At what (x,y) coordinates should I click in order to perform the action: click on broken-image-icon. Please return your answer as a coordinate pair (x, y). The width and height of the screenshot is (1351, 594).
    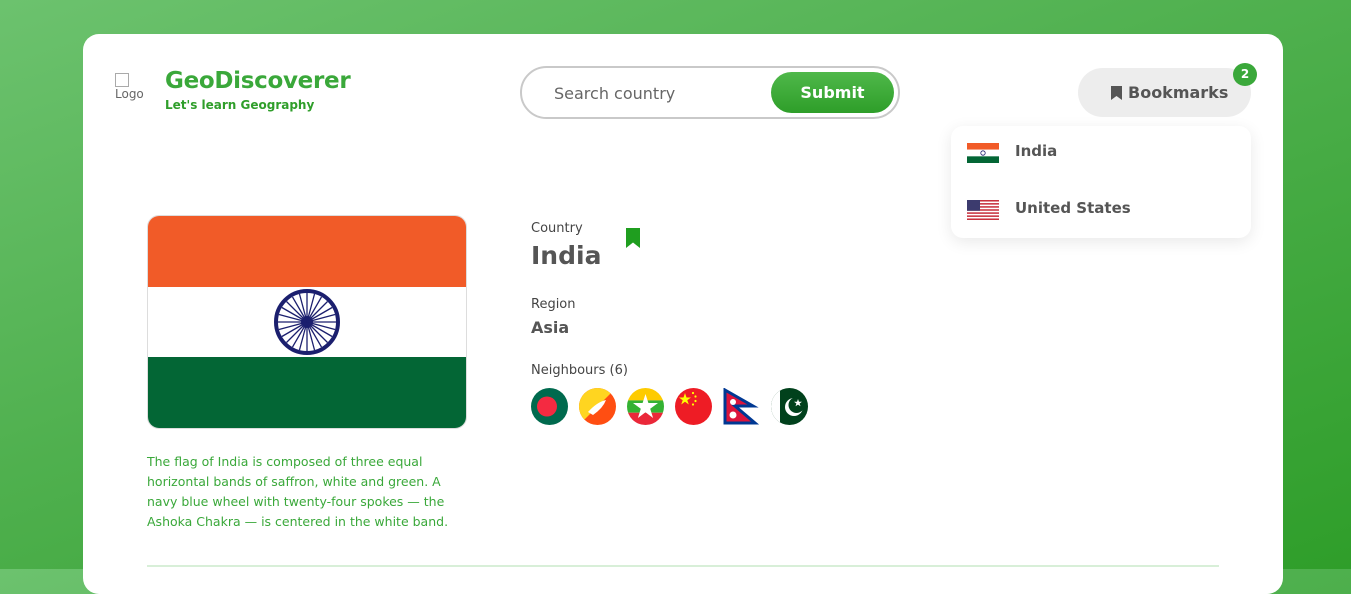
    Looking at the image, I should click on (122, 79).